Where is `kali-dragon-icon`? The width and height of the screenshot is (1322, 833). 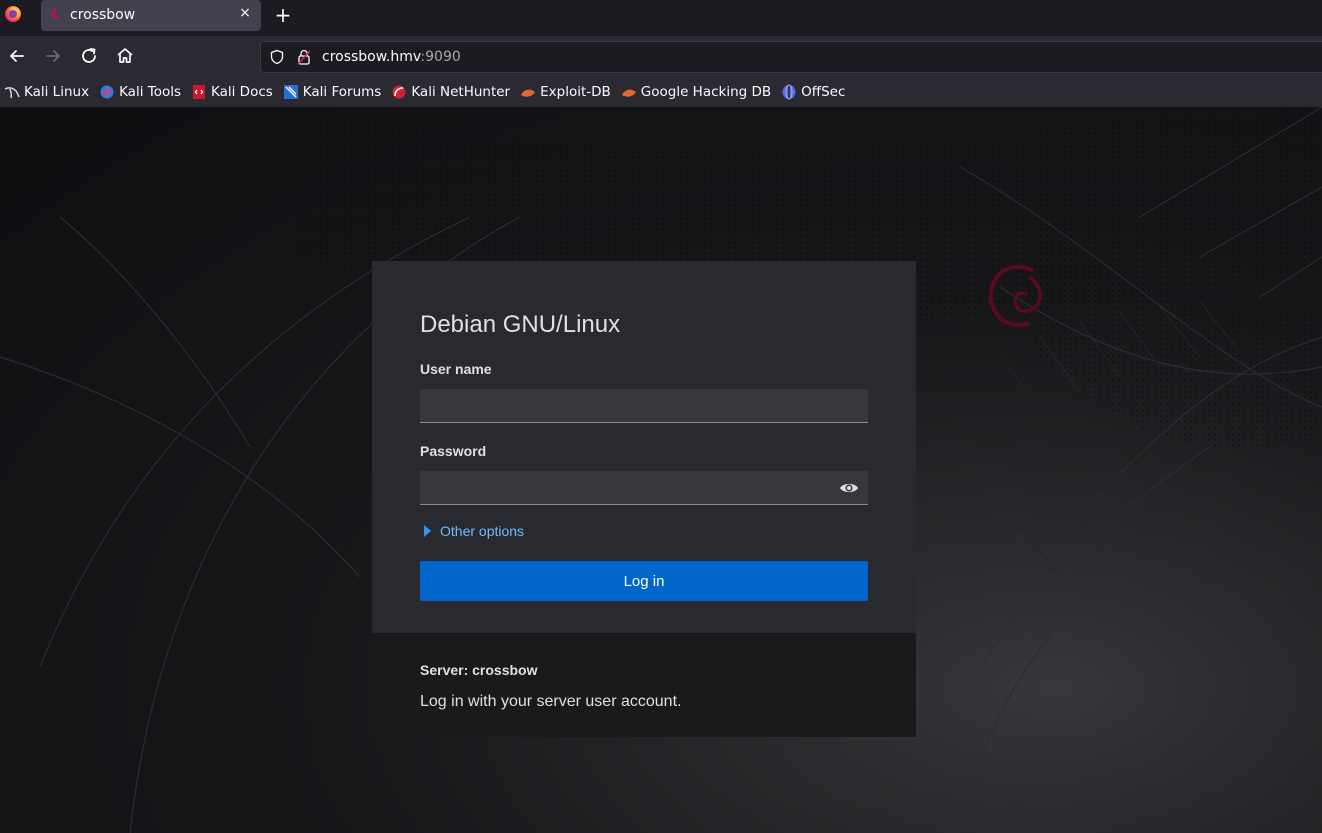 kali-dragon-icon is located at coordinates (12, 92).